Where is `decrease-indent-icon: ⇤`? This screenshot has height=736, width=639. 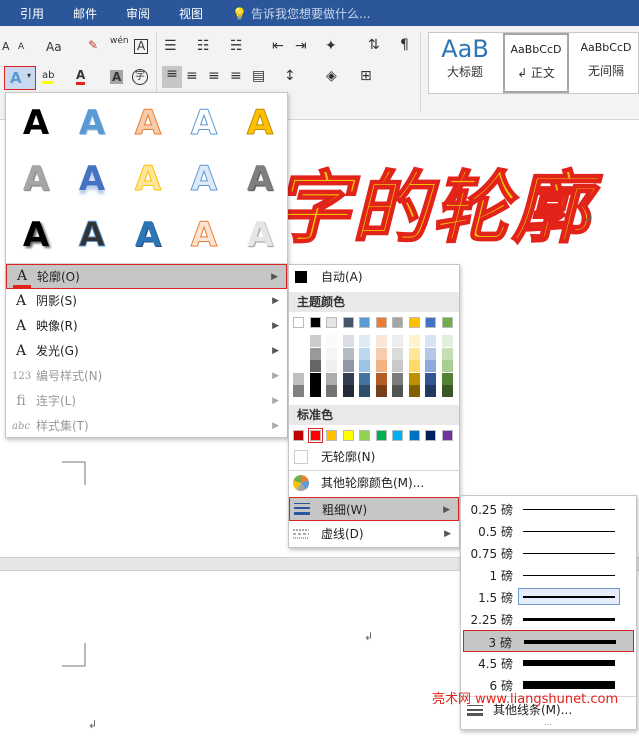
decrease-indent-icon: ⇤ is located at coordinates (278, 46).